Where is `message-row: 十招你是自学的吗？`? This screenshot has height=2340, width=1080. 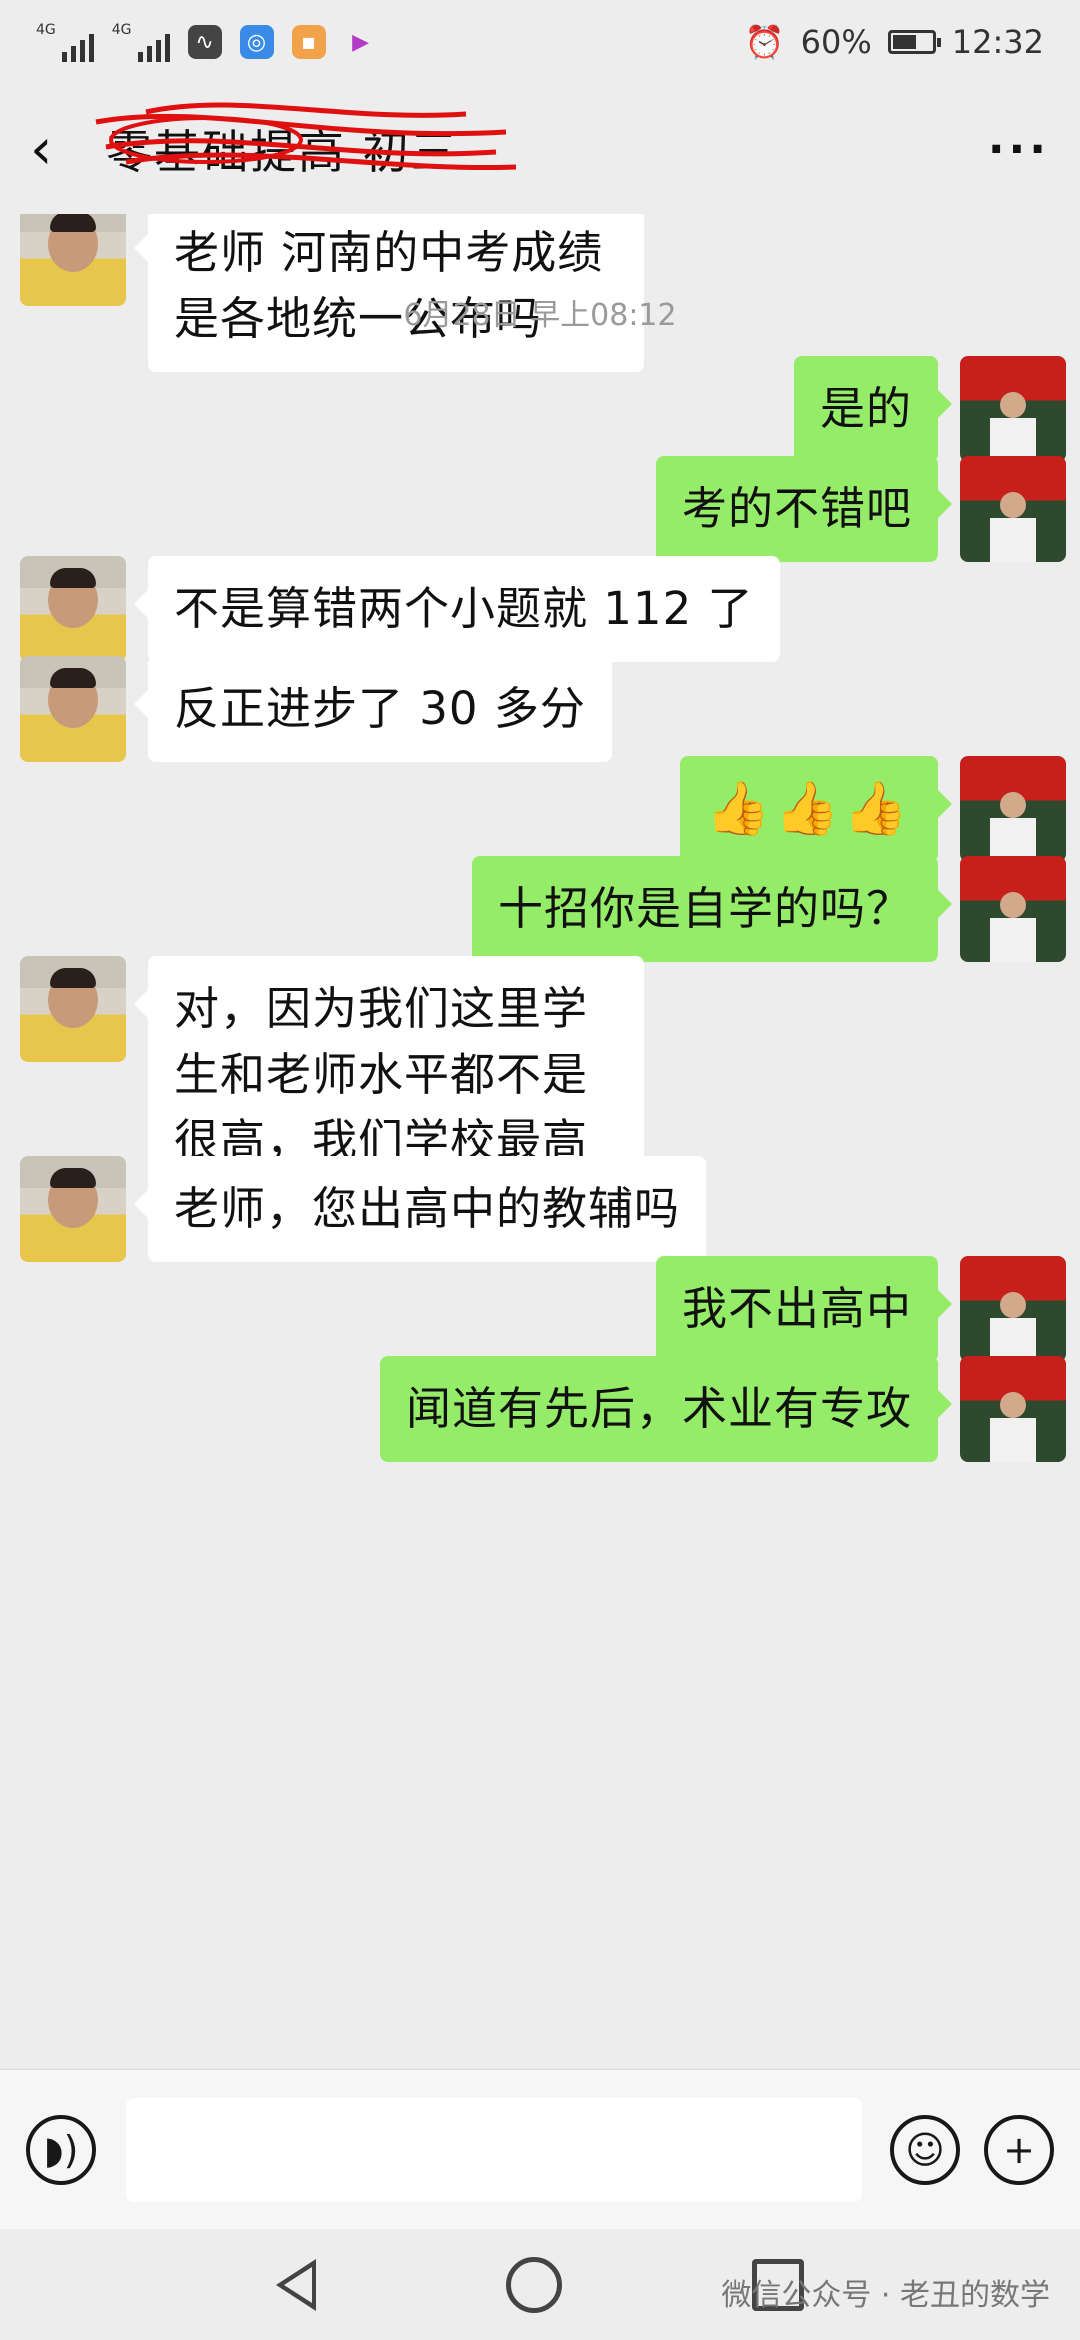
message-row: 十招你是自学的吗？ is located at coordinates (768, 909).